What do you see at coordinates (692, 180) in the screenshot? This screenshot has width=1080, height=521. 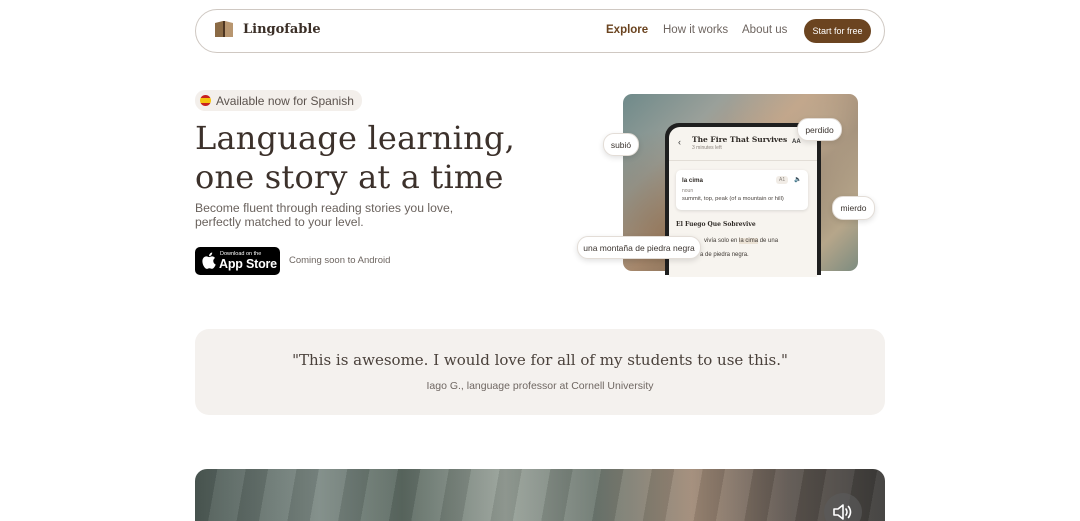 I see `definition-word: la cima` at bounding box center [692, 180].